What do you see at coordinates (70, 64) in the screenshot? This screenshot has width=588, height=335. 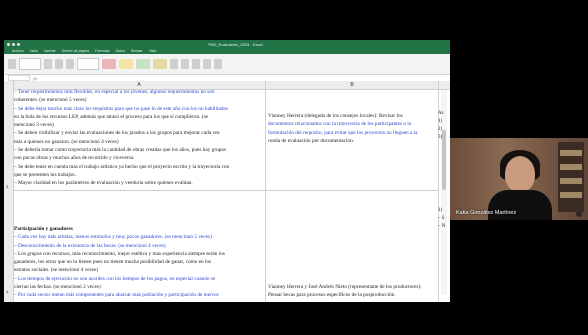 I see `align-icon` at bounding box center [70, 64].